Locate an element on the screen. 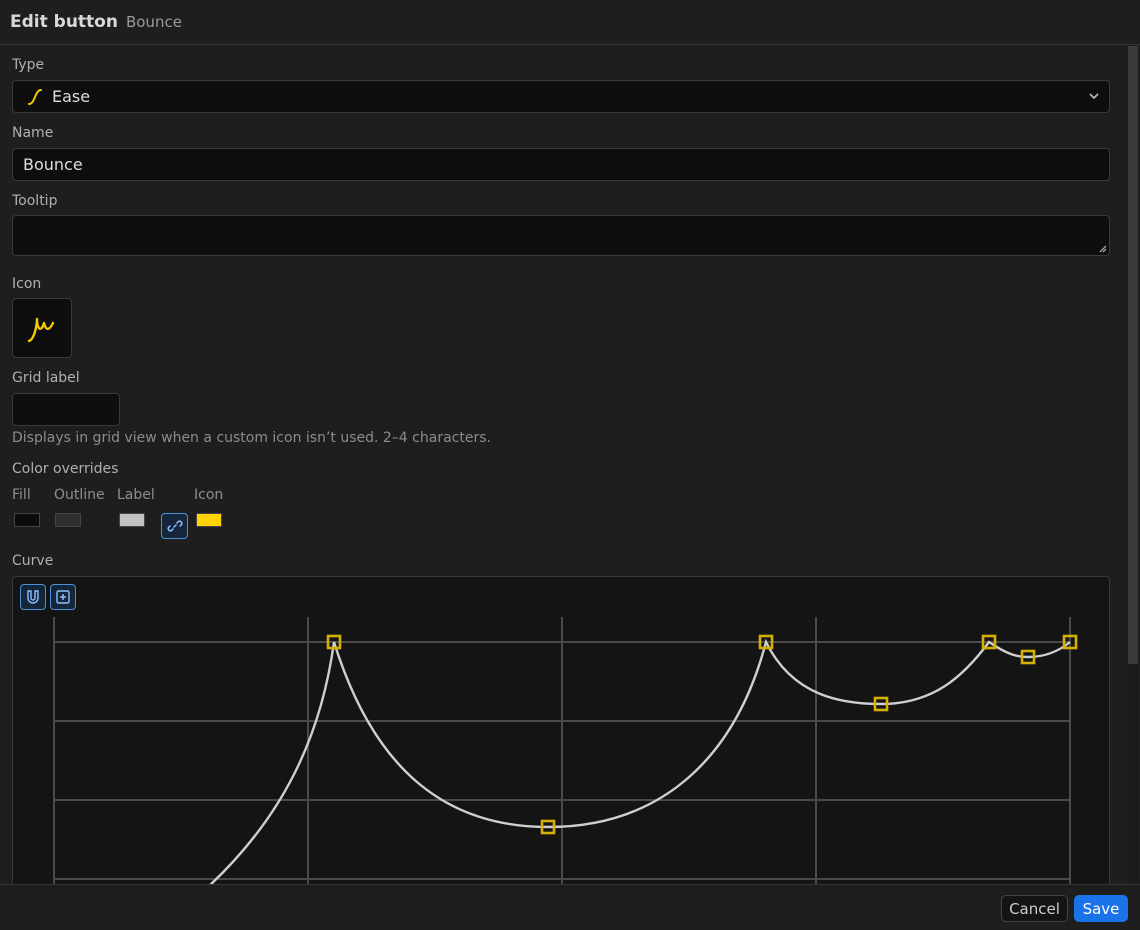 This screenshot has width=1140, height=930. bounce-curve-icon is located at coordinates (41, 330).